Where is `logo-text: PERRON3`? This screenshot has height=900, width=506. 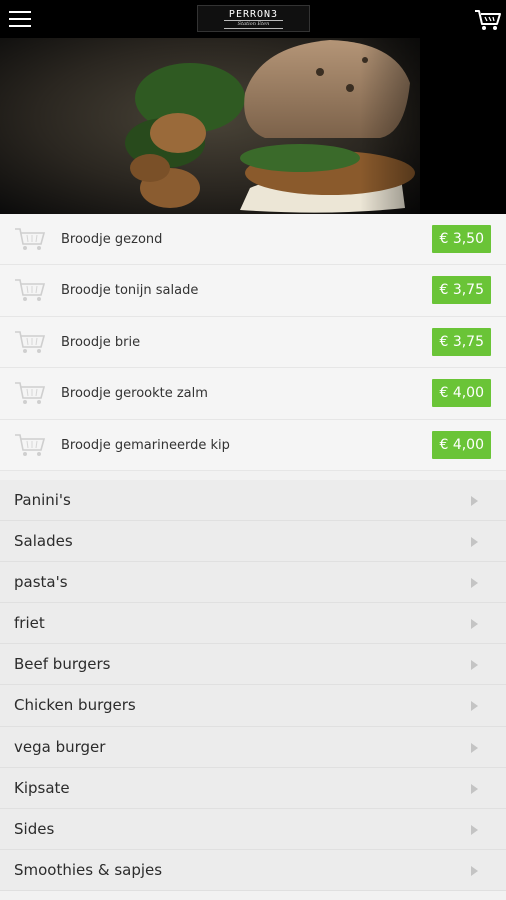 logo-text: PERRON3 is located at coordinates (253, 14).